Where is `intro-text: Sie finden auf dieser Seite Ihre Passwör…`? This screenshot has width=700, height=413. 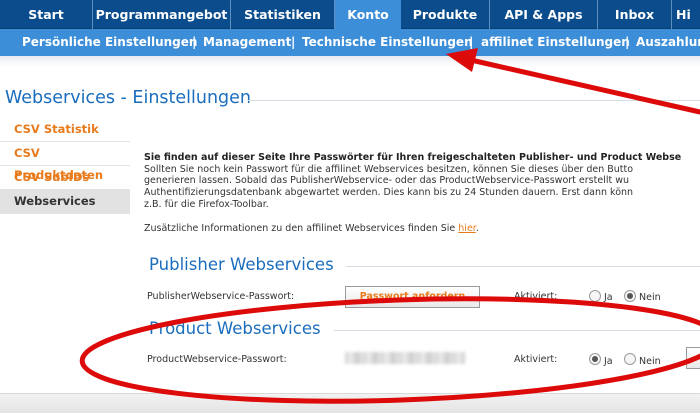 intro-text: Sie finden auf dieser Seite Ihre Passwör… is located at coordinates (422, 181).